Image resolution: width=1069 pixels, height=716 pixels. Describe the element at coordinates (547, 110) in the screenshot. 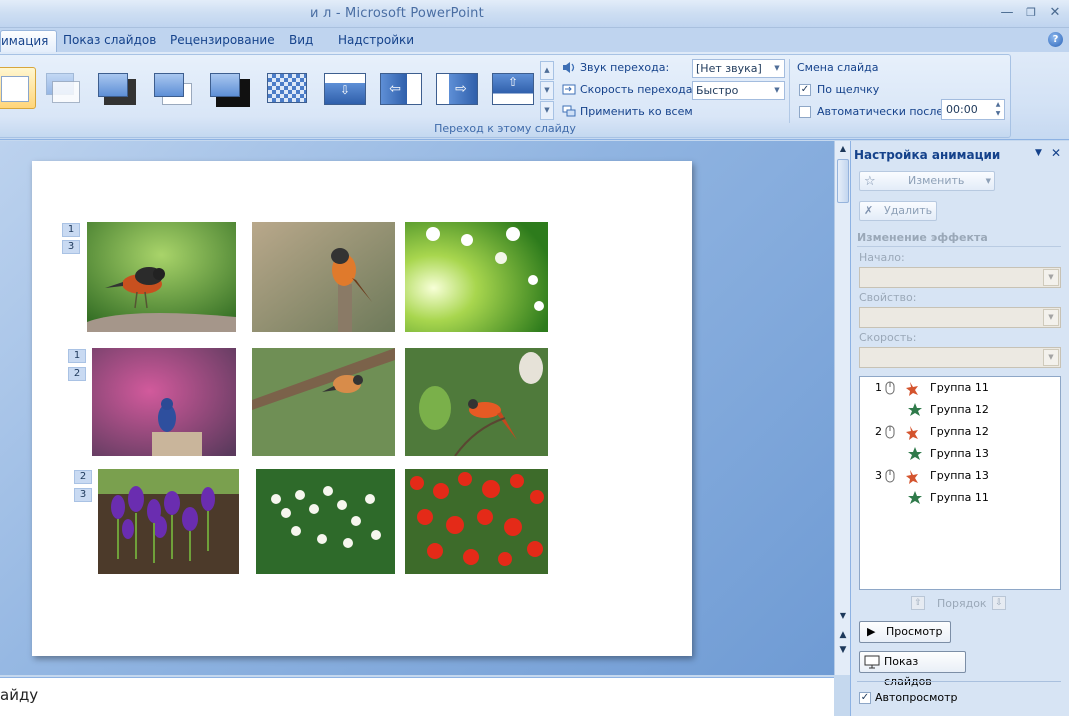

I see `gallery-more-icon: ▼` at that location.